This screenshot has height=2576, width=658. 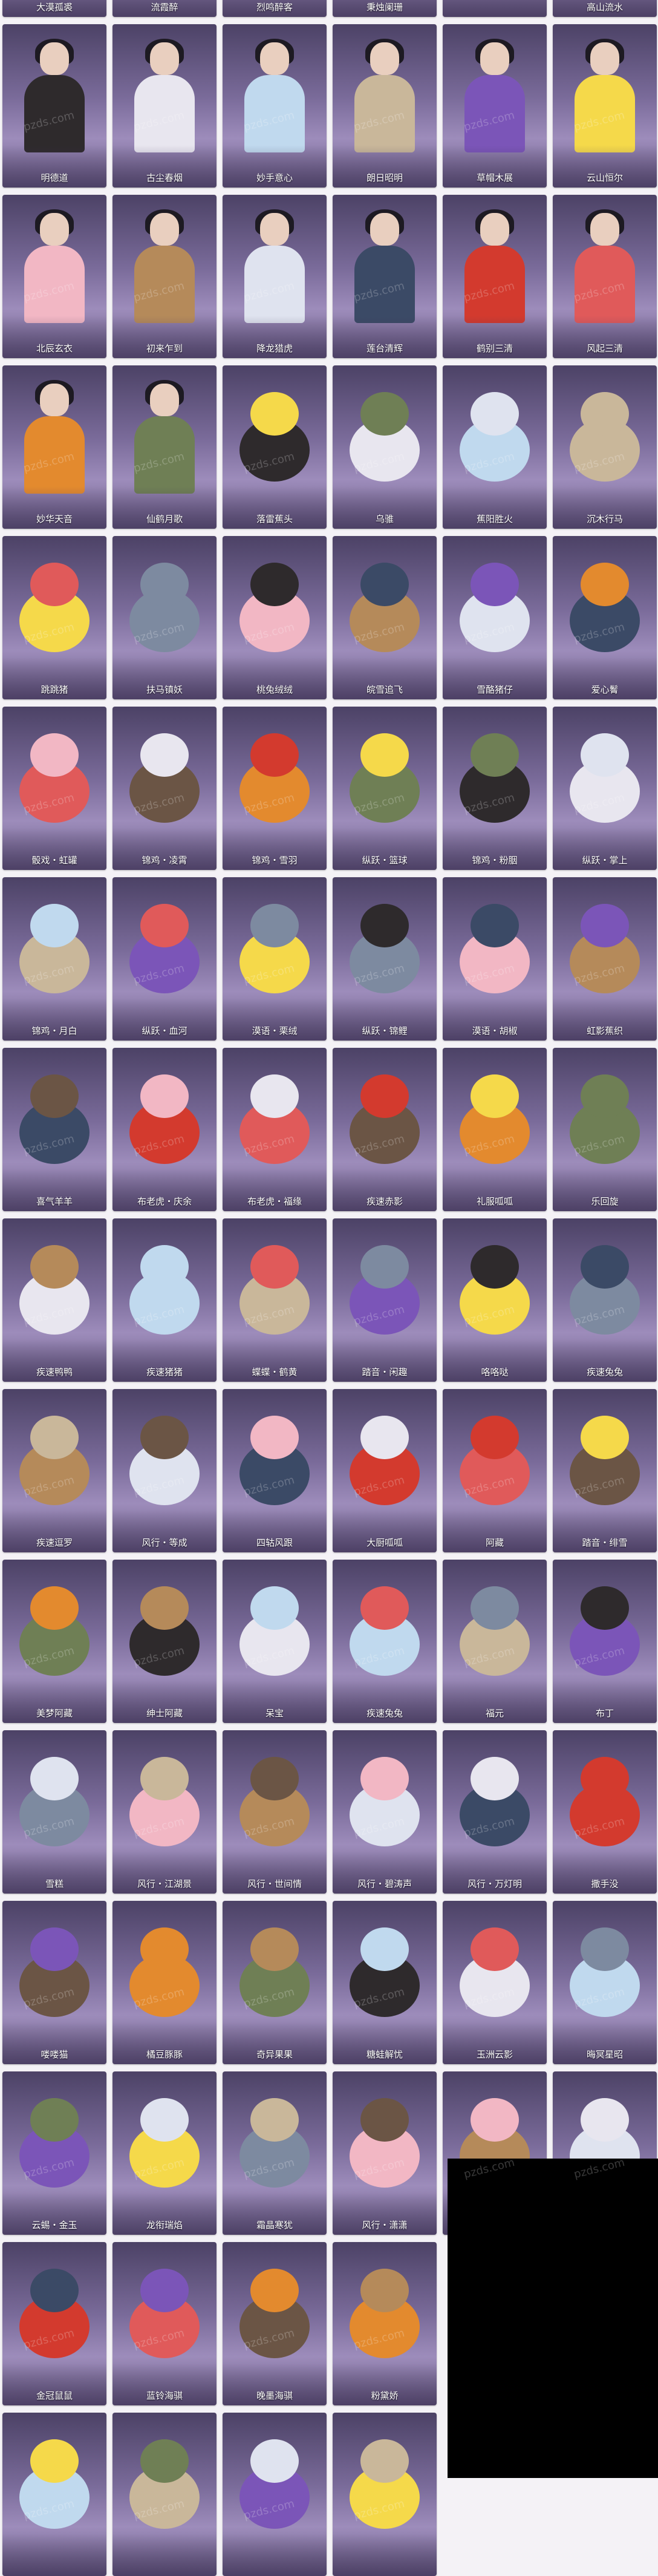 I want to click on item-card: pzds.com 晚墨海骐, so click(x=275, y=2323).